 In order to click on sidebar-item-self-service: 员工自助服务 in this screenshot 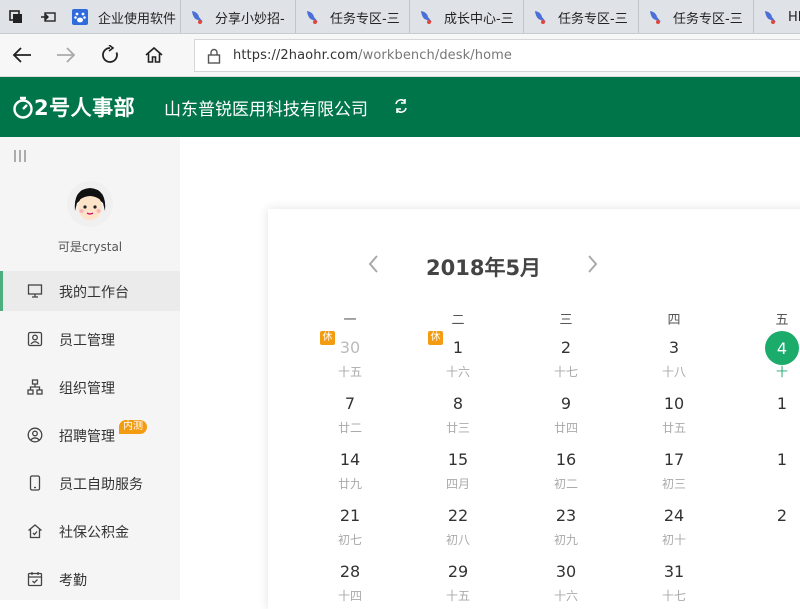, I will do `click(90, 483)`.